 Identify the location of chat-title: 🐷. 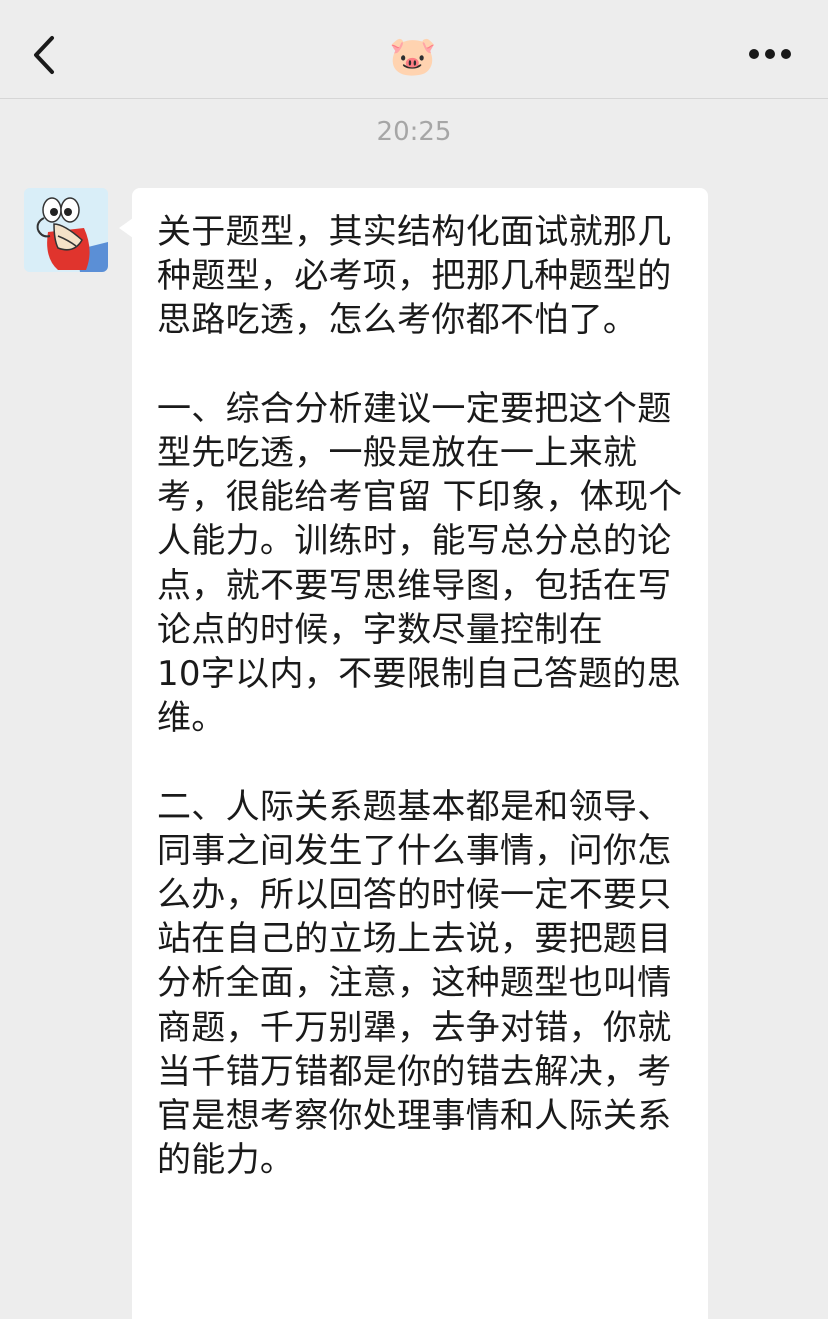
(413, 56).